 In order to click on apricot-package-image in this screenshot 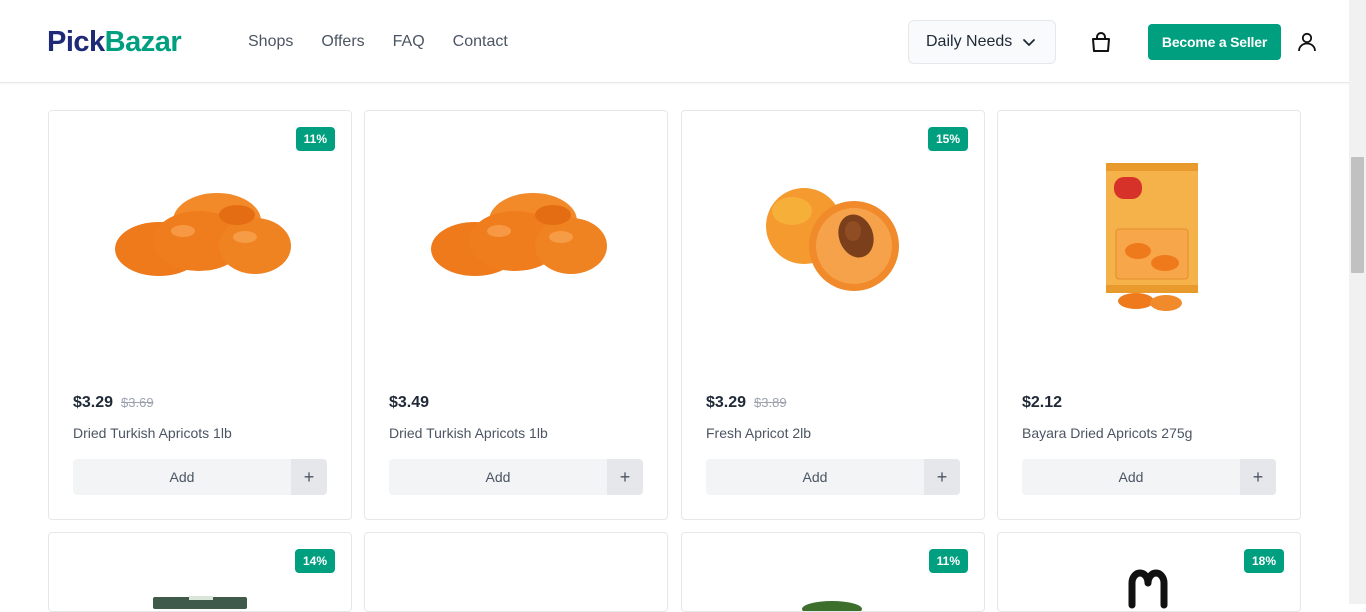, I will do `click(1152, 237)`.